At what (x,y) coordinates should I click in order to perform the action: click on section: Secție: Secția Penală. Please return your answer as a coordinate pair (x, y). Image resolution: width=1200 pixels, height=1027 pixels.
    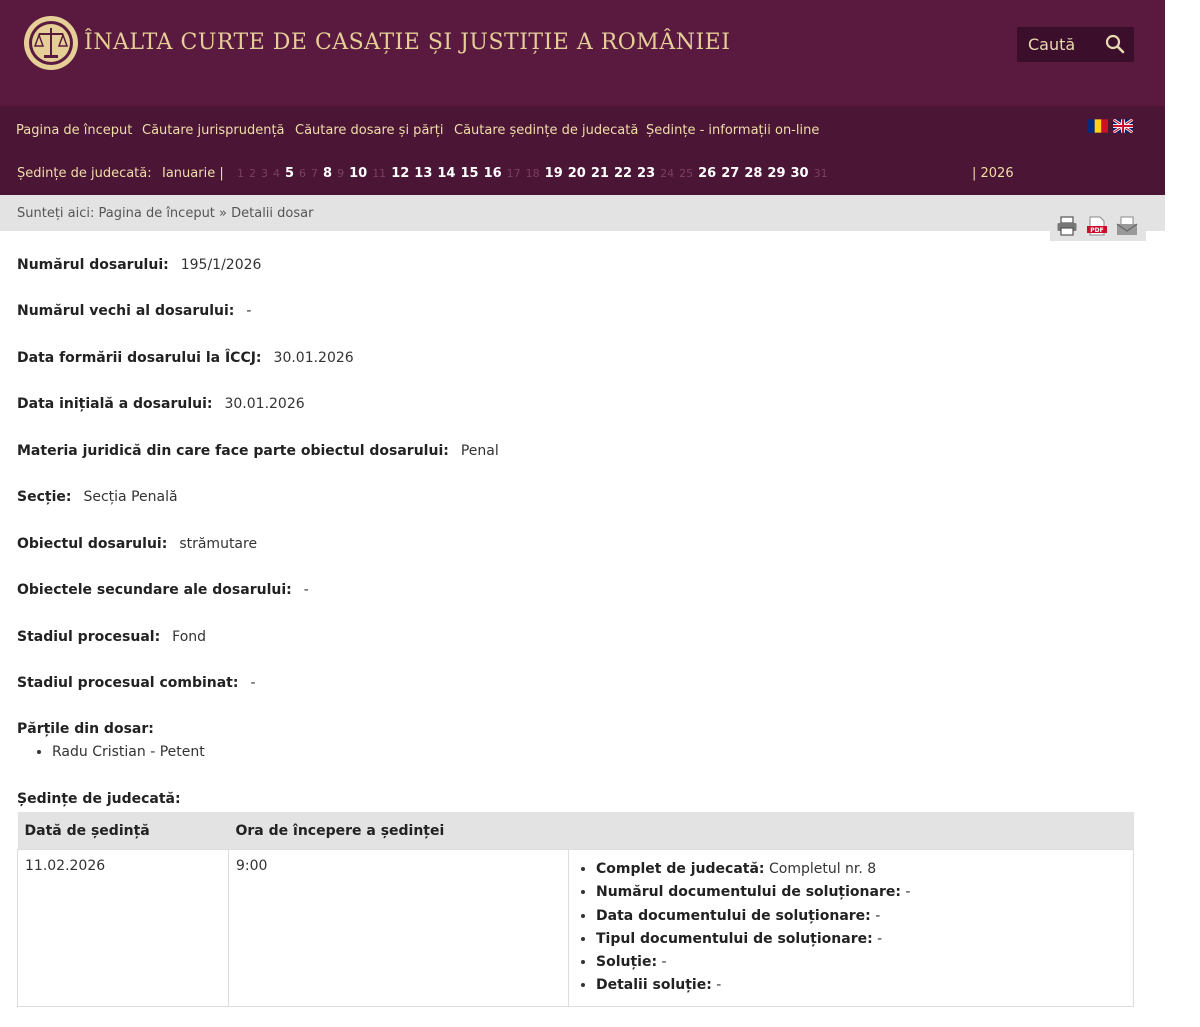
    Looking at the image, I should click on (97, 497).